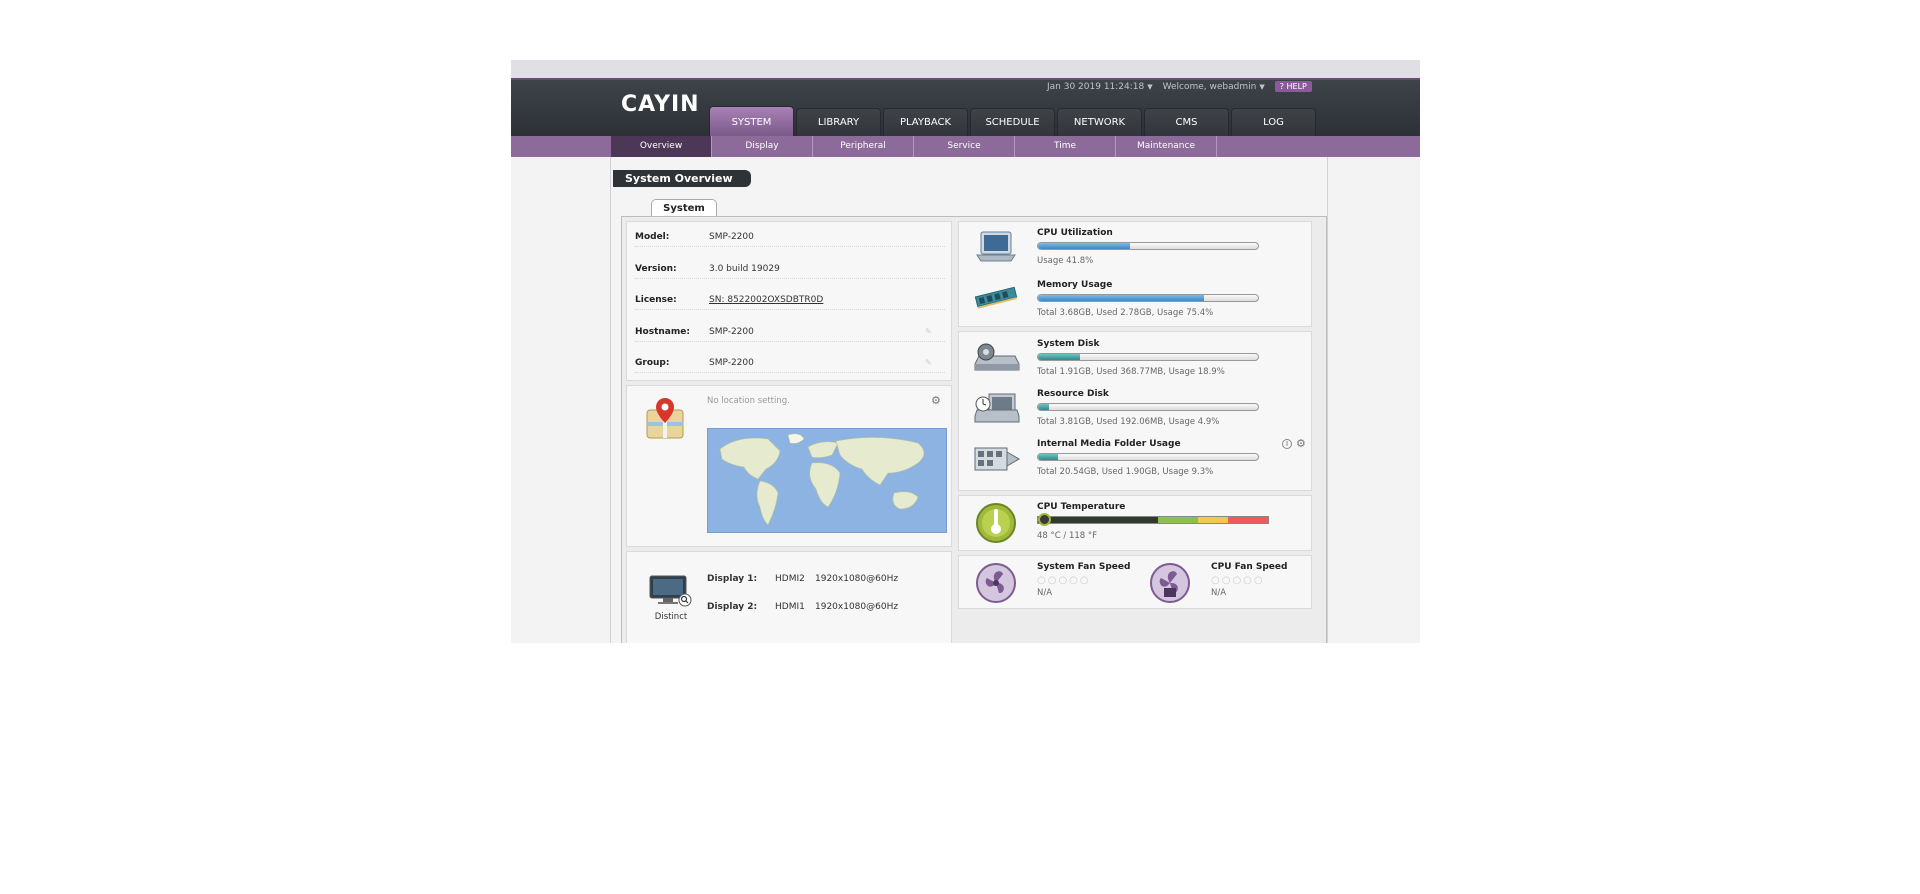  I want to click on cpu-bar-fill, so click(1084, 246).